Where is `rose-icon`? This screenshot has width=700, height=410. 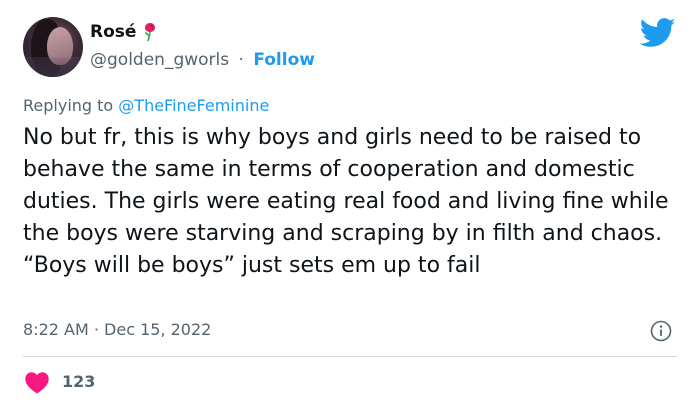 rose-icon is located at coordinates (150, 32).